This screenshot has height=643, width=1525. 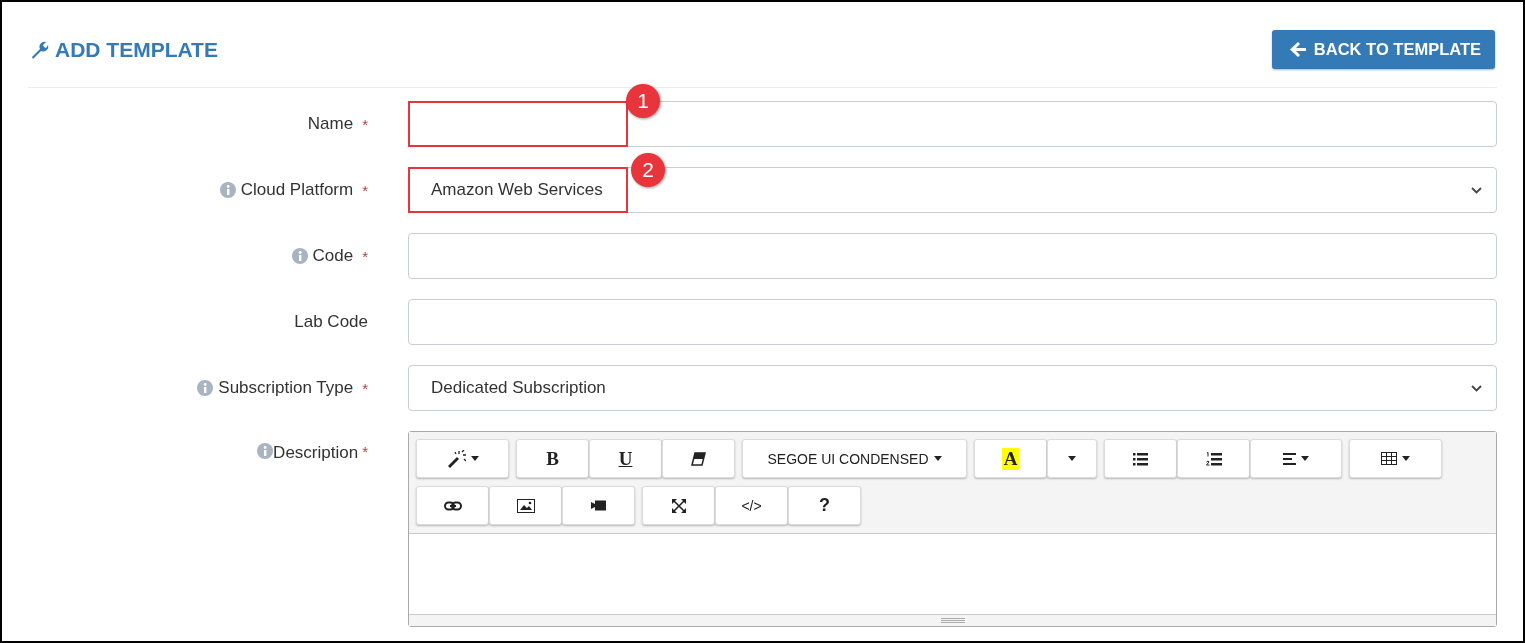 I want to click on field-label: Description, so click(x=316, y=453).